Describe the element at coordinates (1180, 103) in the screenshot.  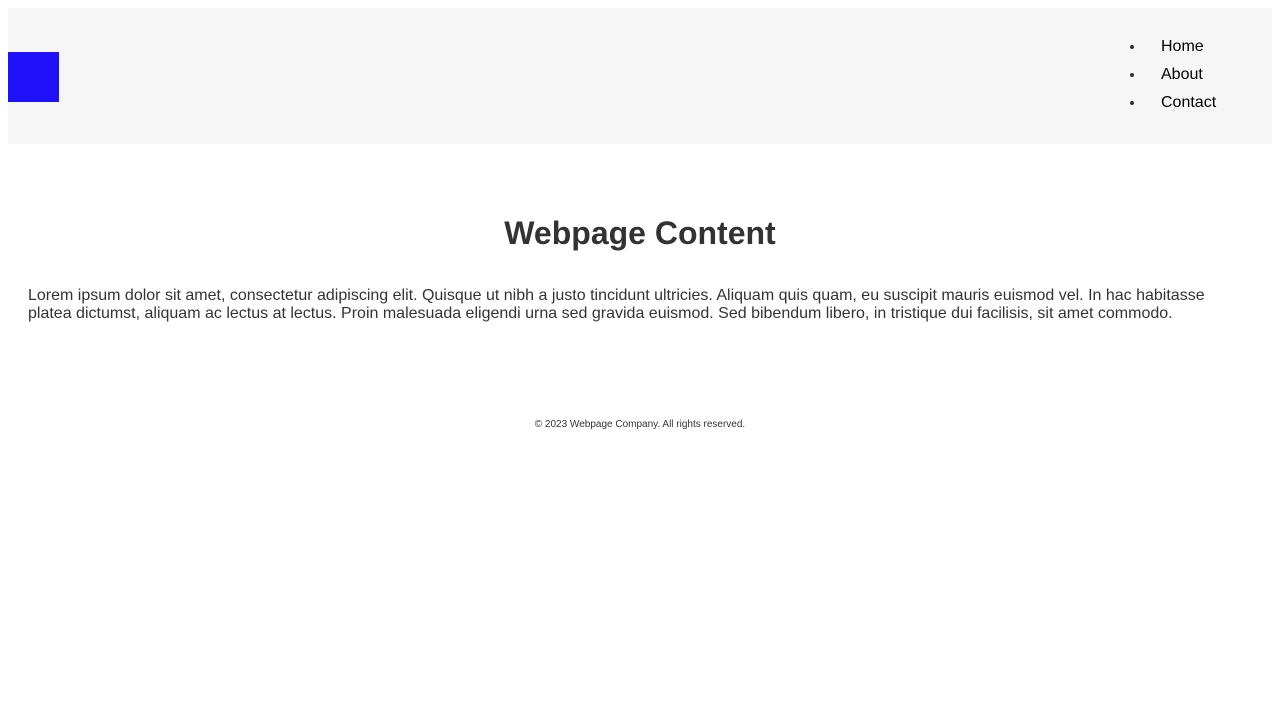
I see `nav-link-contact: Contact` at that location.